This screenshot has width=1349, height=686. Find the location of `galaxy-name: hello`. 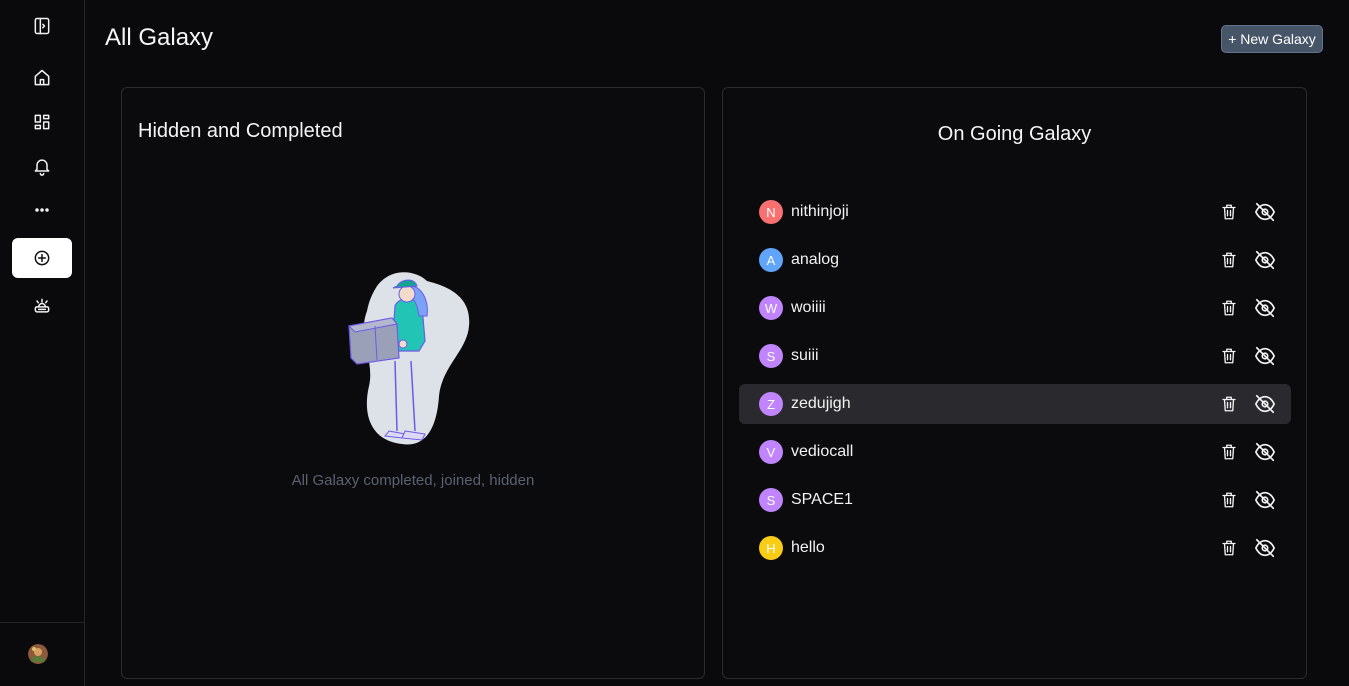

galaxy-name: hello is located at coordinates (808, 547).